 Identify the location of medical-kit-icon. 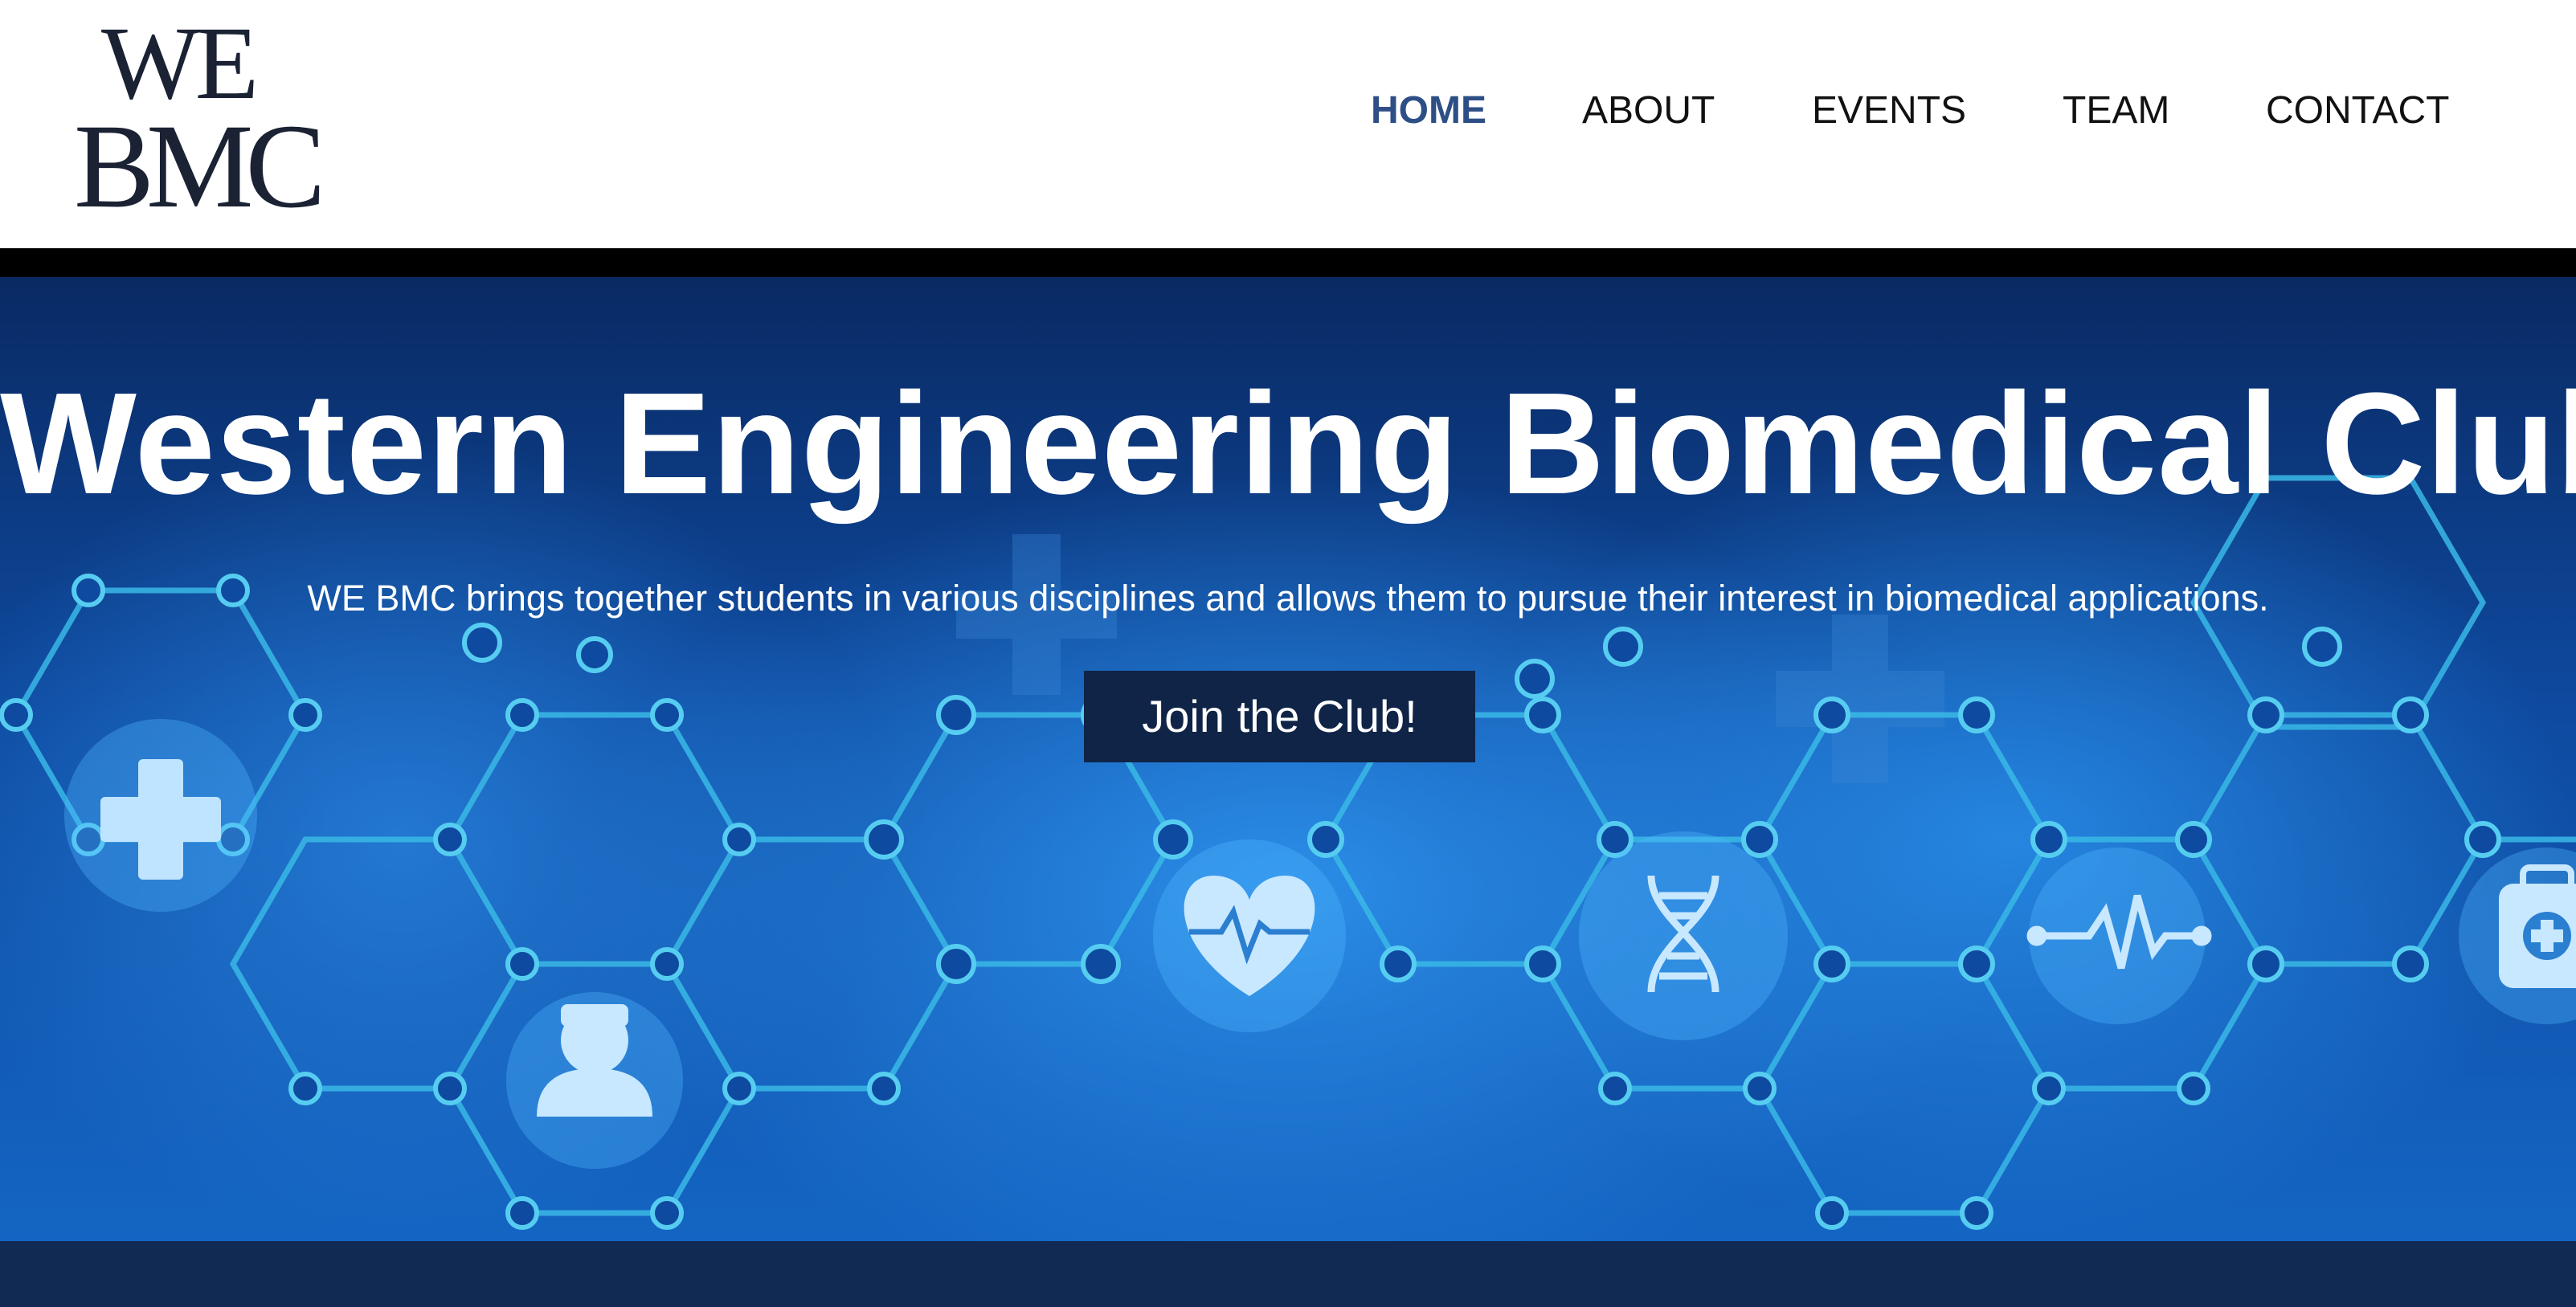
(2537, 926).